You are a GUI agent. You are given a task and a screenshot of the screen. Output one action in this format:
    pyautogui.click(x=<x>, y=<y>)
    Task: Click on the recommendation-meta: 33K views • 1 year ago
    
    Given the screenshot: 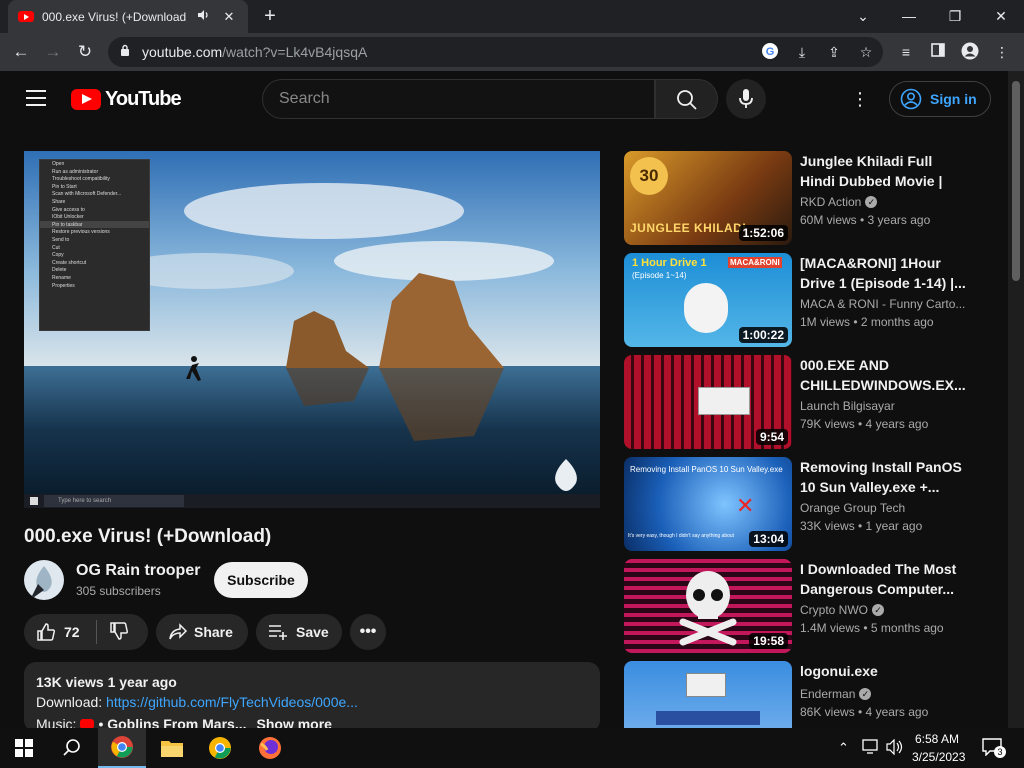 What is the action you would take?
    pyautogui.click(x=861, y=526)
    